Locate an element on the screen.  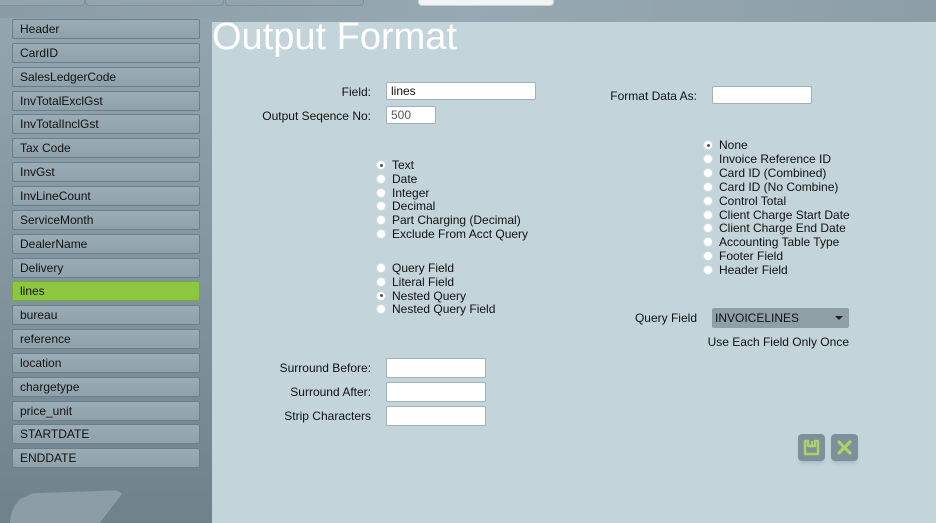
data-type-option: Part Charging (Decimal) is located at coordinates (448, 220).